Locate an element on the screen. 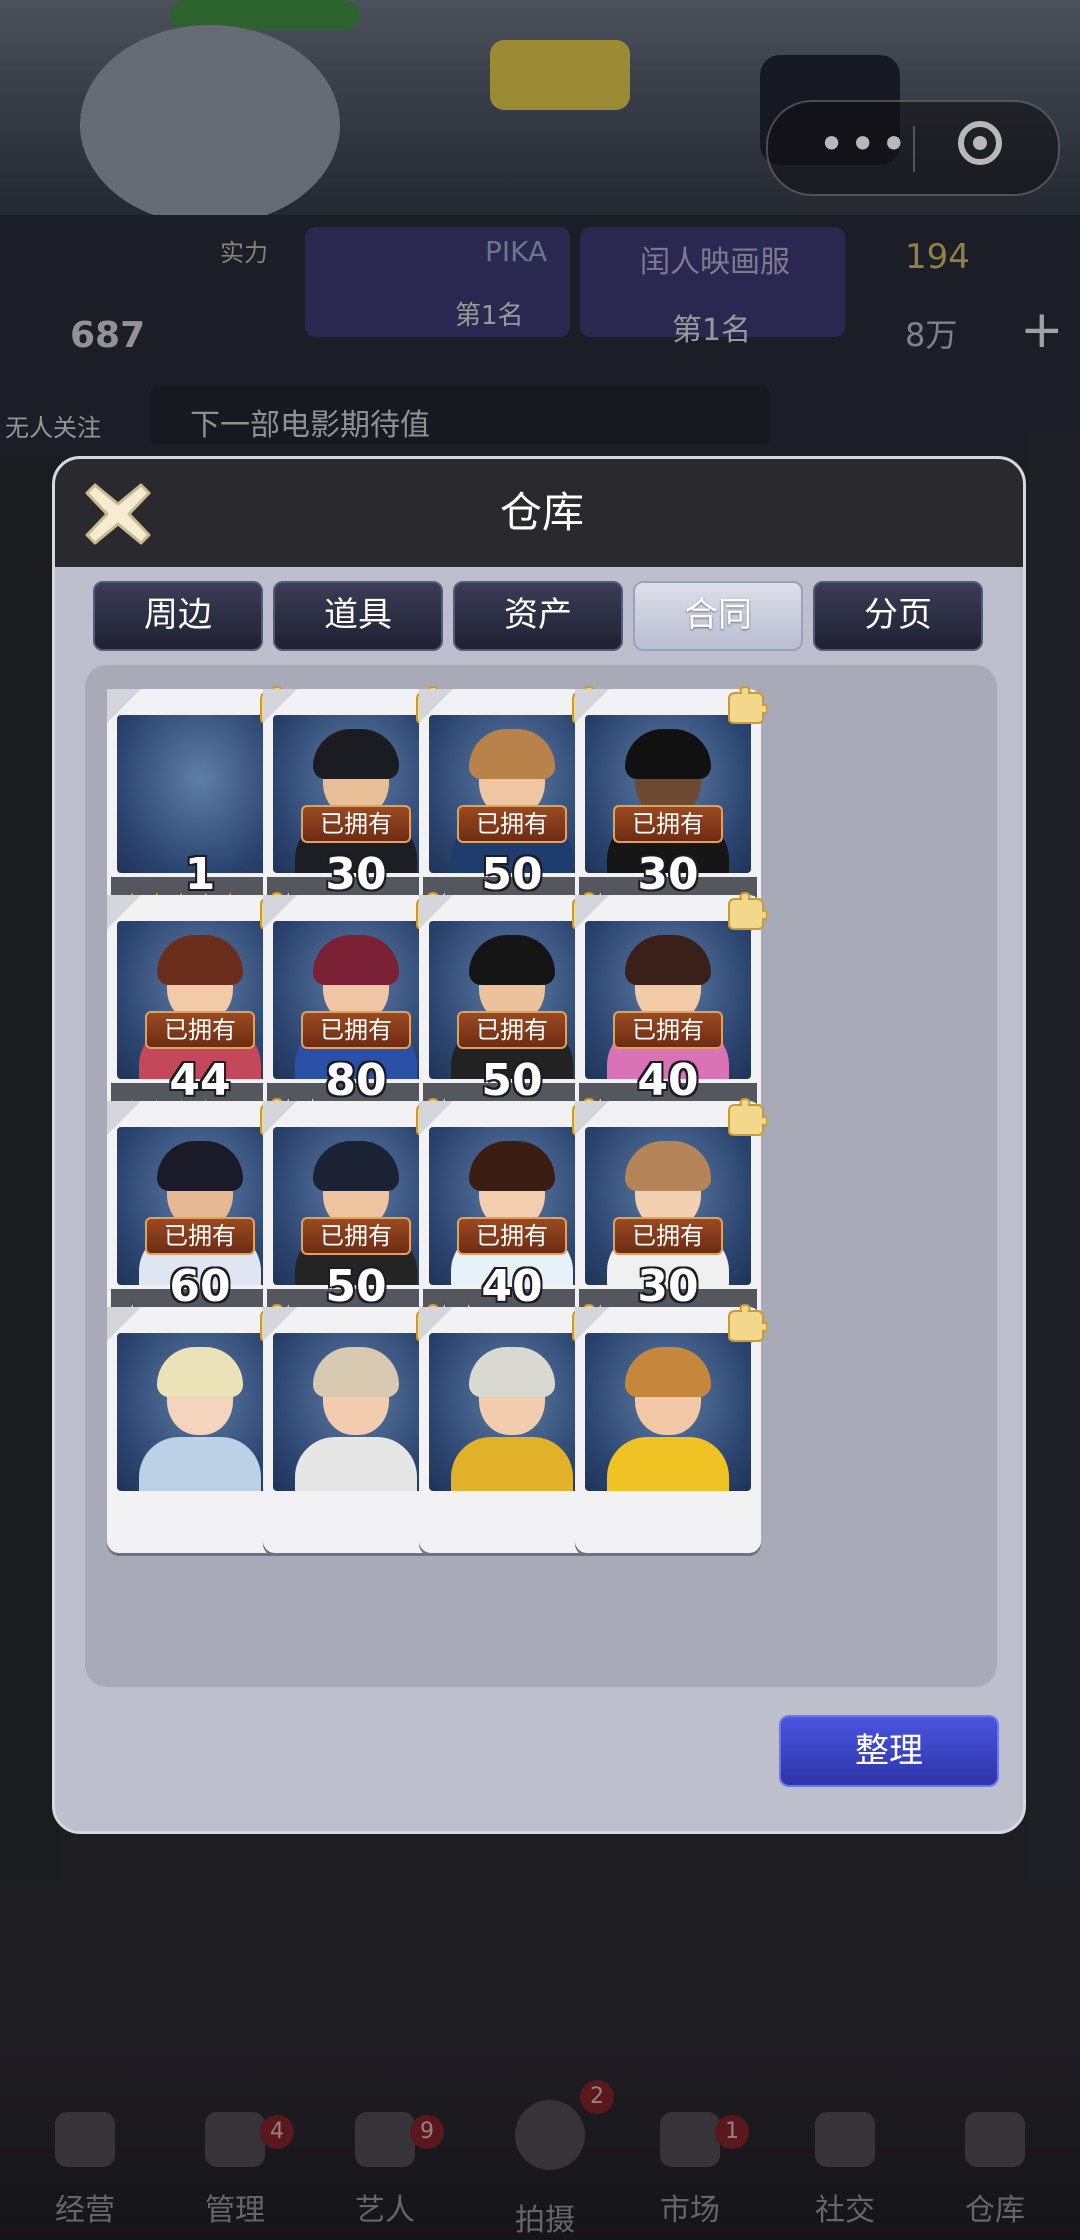 This screenshot has width=1080, height=2240. warehouse-tabs: 周边 道具 资产 合同 分页 is located at coordinates (543, 616).